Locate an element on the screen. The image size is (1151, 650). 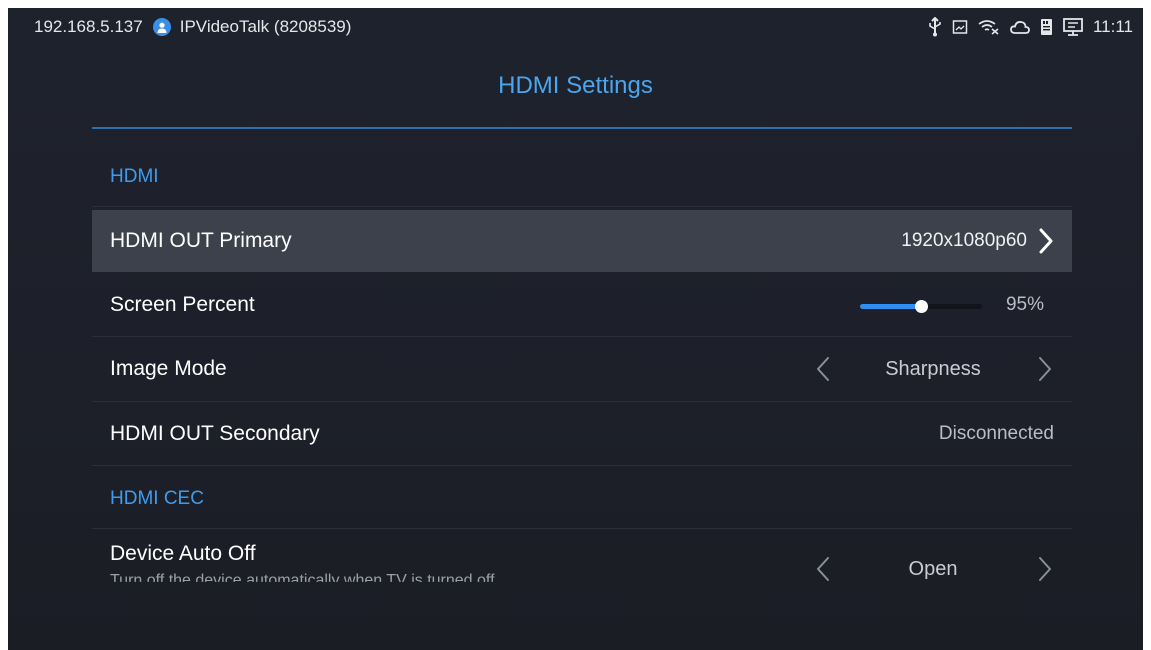
page-title: HDMI Settings is located at coordinates (575, 85).